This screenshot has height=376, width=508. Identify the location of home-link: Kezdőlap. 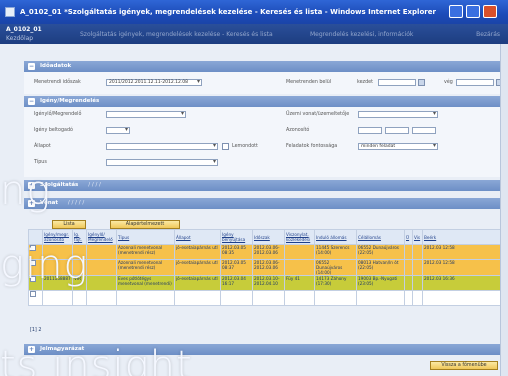
(19, 38).